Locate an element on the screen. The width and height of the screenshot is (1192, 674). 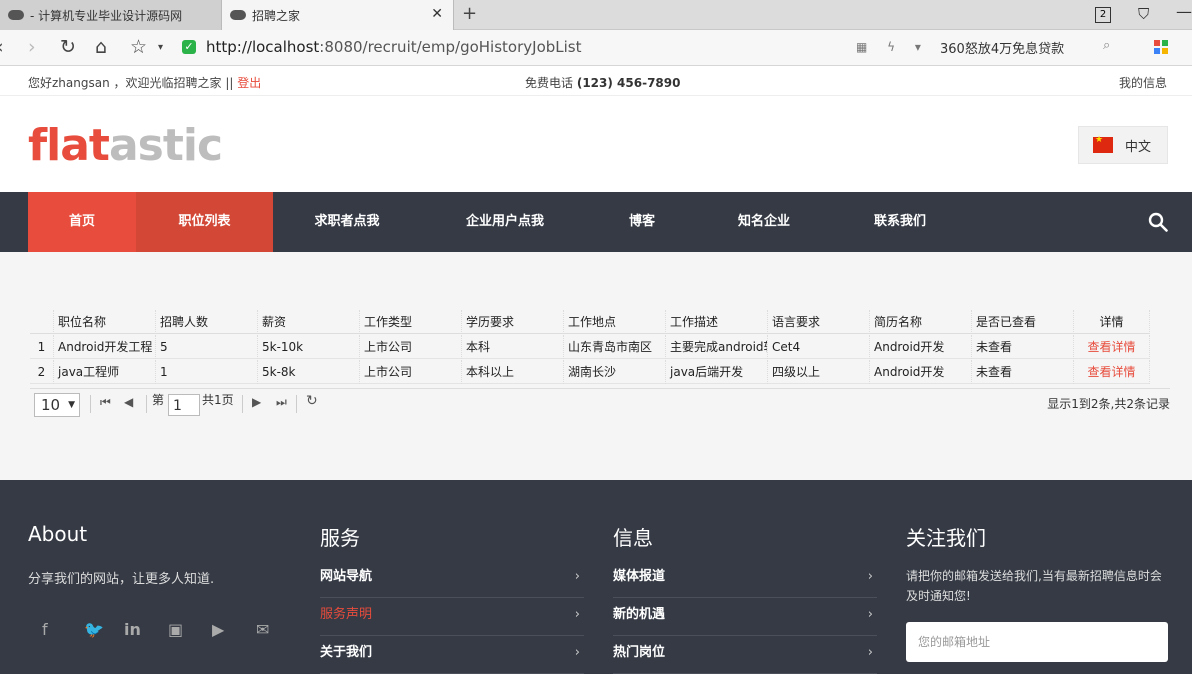
close-tab-icon: ✕ is located at coordinates (437, 14).